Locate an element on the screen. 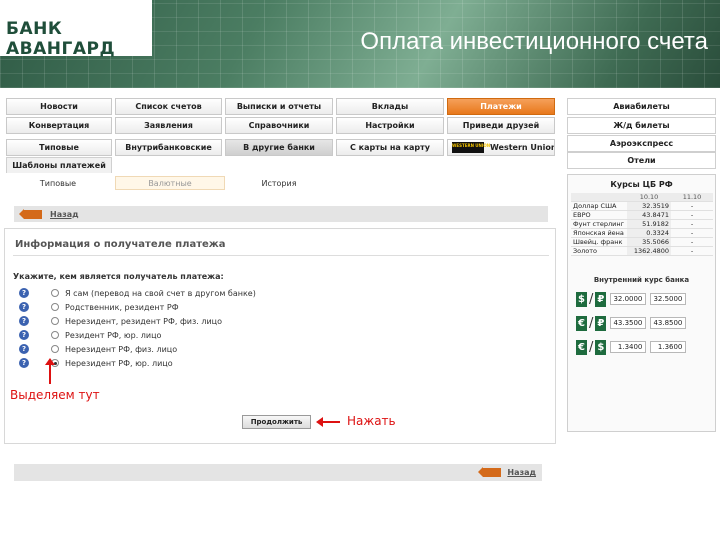  conversion-row-usd-rub: $ / ₽ 32.0000 32.5000 is located at coordinates (643, 299).